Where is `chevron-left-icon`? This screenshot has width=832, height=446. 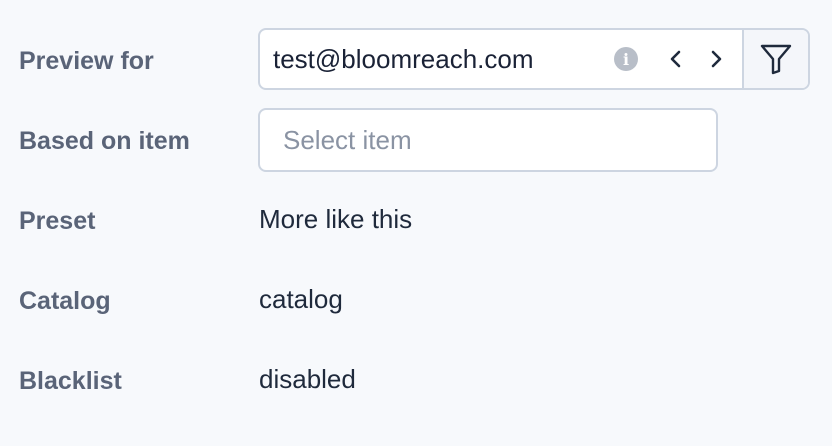 chevron-left-icon is located at coordinates (675, 59).